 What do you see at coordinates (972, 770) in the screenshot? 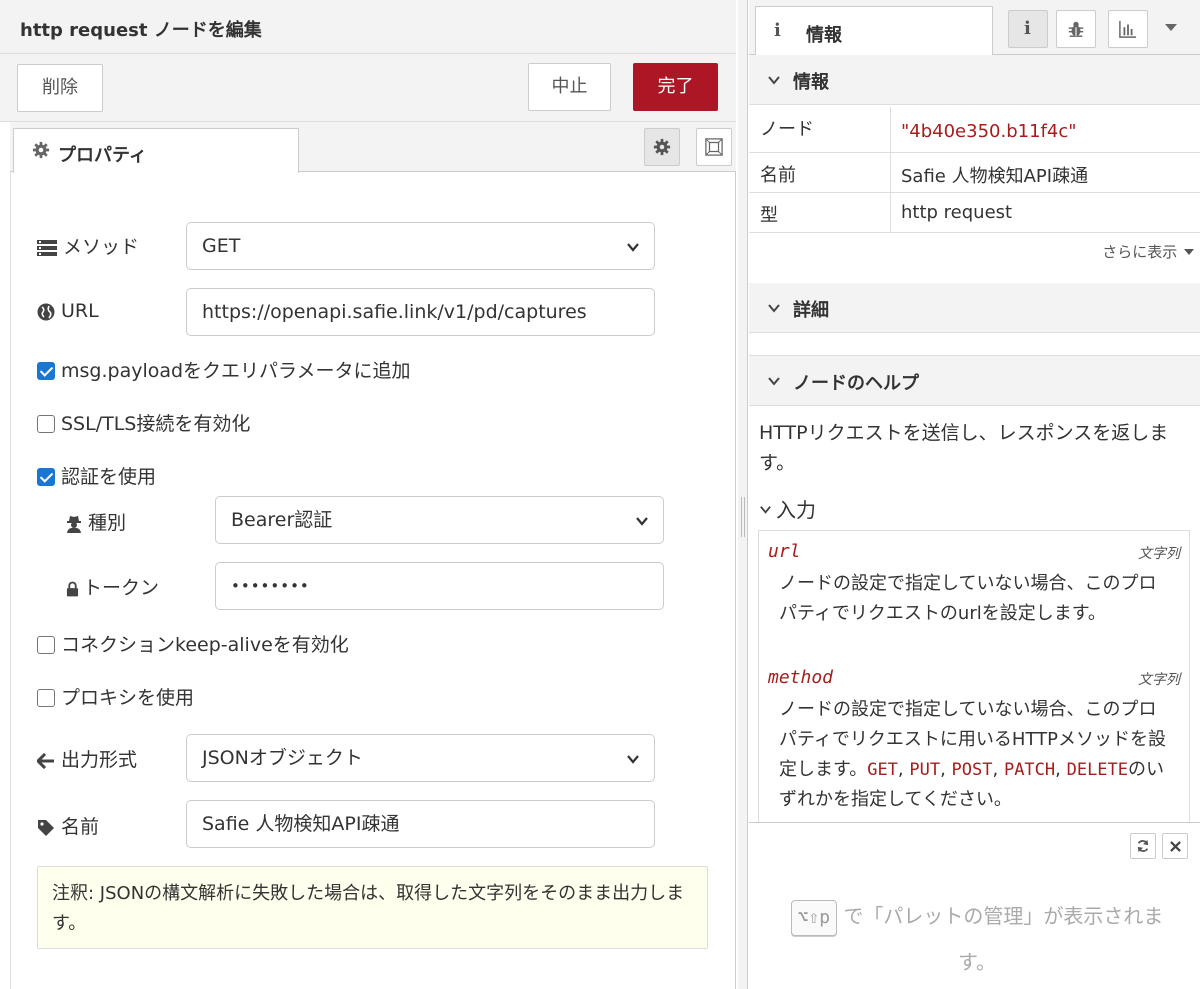
I see `code-post: POST` at bounding box center [972, 770].